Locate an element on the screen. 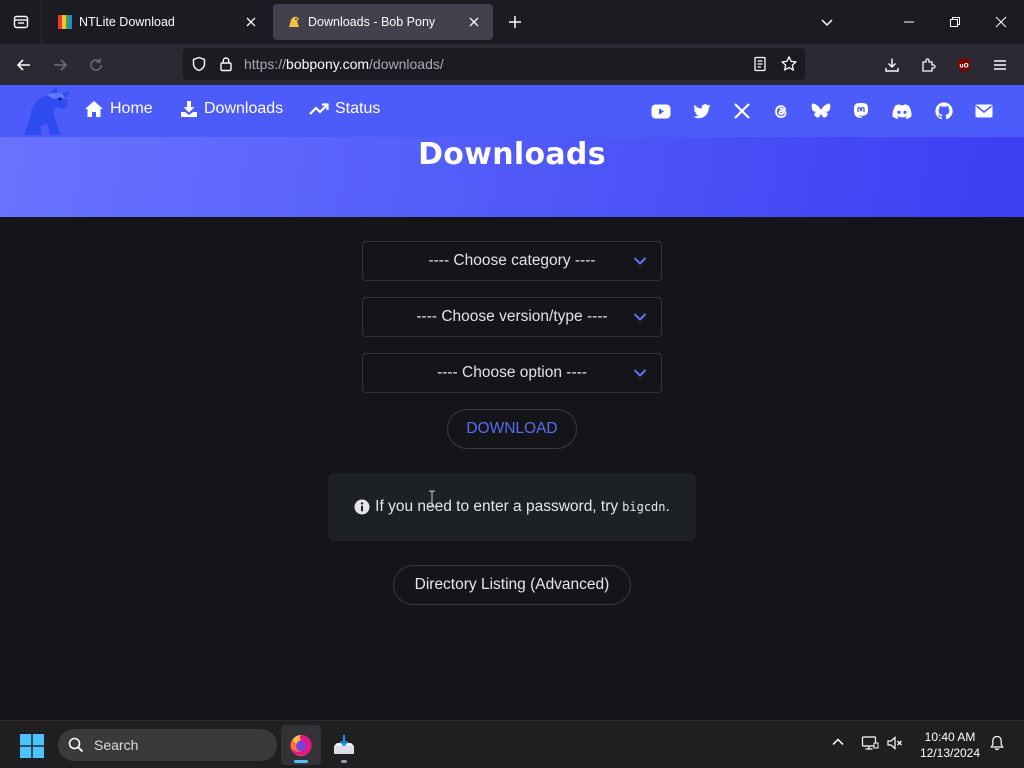 Image resolution: width=1024 pixels, height=768 pixels. nav-home-link: Home is located at coordinates (118, 109).